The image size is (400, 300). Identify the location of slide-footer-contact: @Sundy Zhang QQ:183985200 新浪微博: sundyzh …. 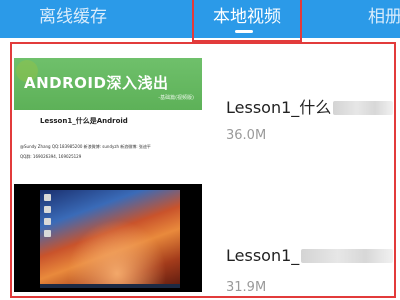
(85, 146).